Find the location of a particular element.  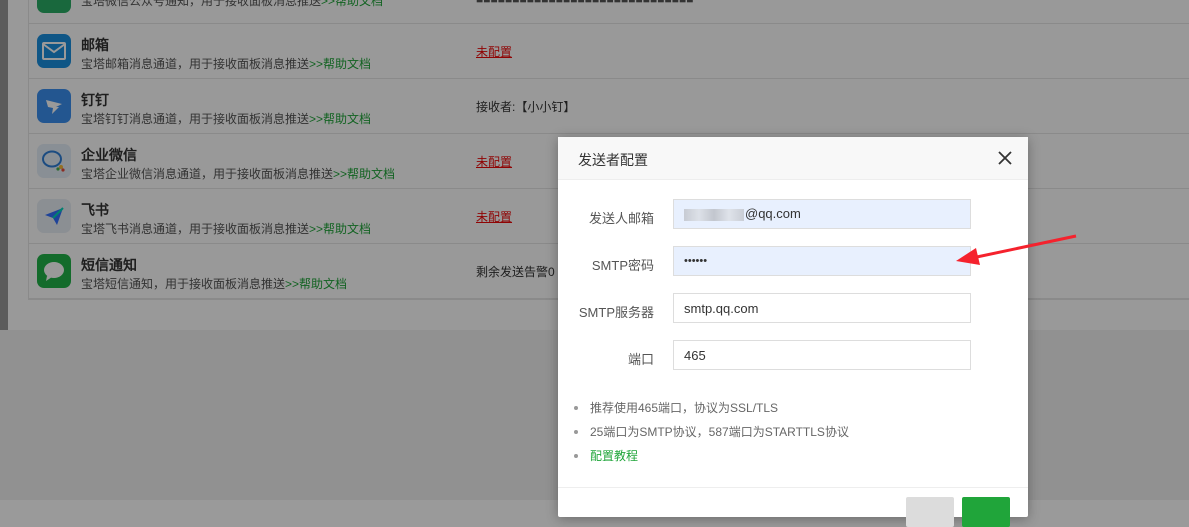

tip-item: 25端口为SMTP协议，587端口为STARTTLS协议 is located at coordinates (710, 435).